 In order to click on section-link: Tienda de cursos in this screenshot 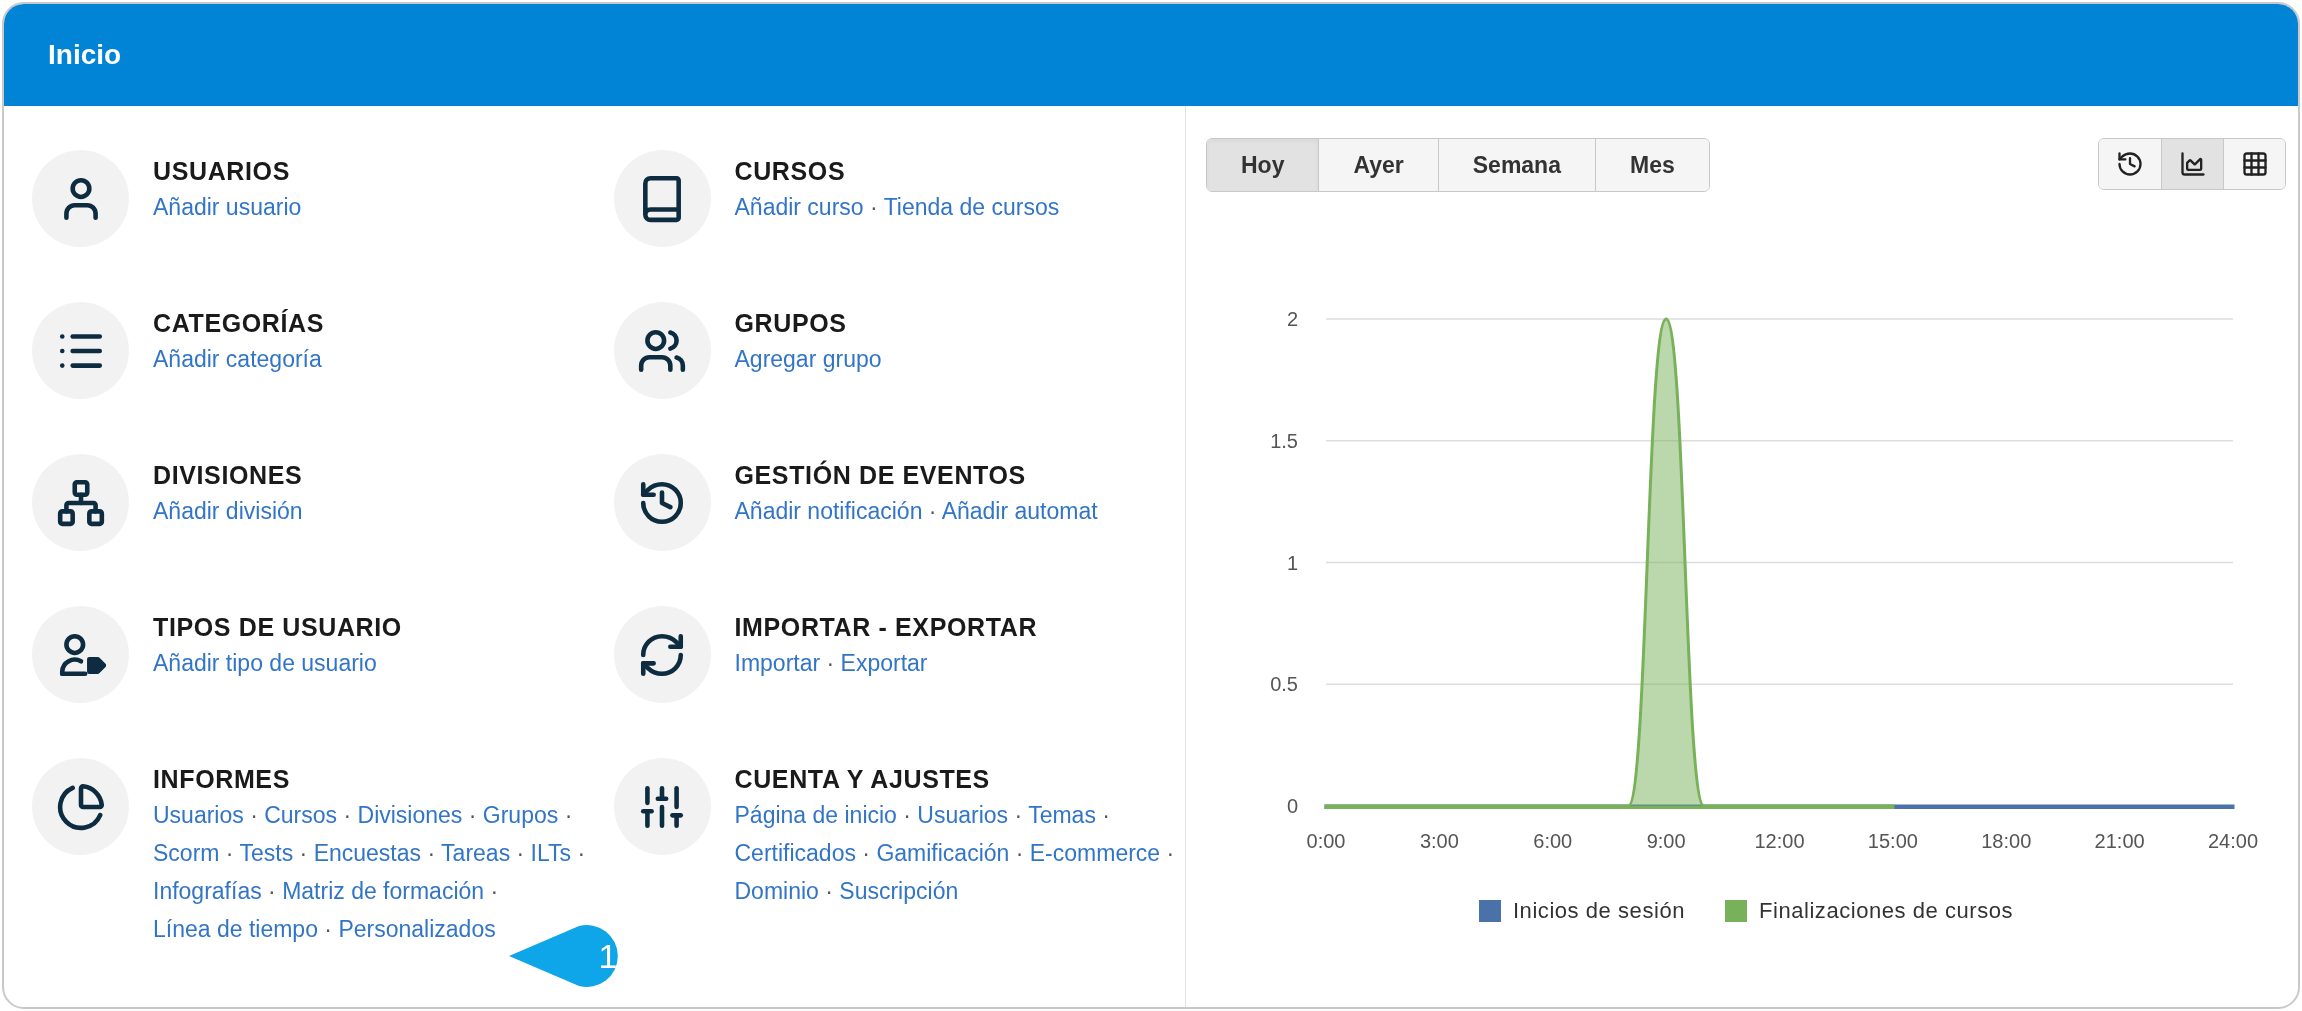, I will do `click(971, 207)`.